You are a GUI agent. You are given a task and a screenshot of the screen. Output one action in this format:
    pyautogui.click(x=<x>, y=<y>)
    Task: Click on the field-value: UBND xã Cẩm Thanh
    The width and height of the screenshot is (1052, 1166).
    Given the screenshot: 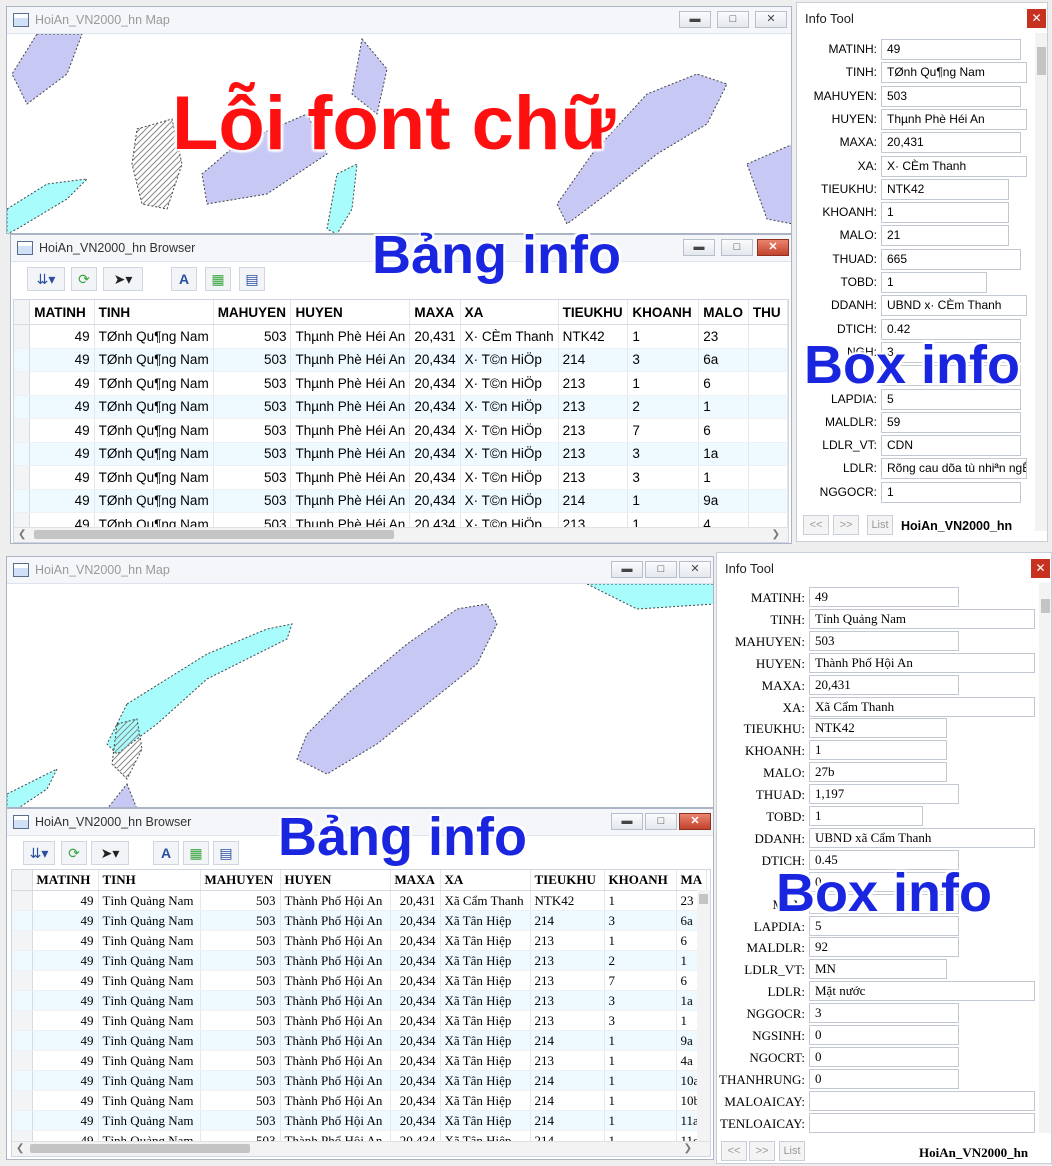 What is the action you would take?
    pyautogui.click(x=922, y=837)
    